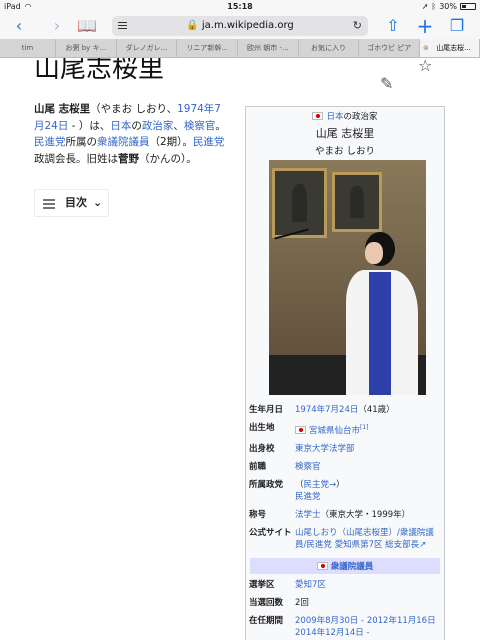 Image resolution: width=480 pixels, height=640 pixels. Describe the element at coordinates (200, 126) in the screenshot. I see `link-prosecutor: 検察官` at that location.